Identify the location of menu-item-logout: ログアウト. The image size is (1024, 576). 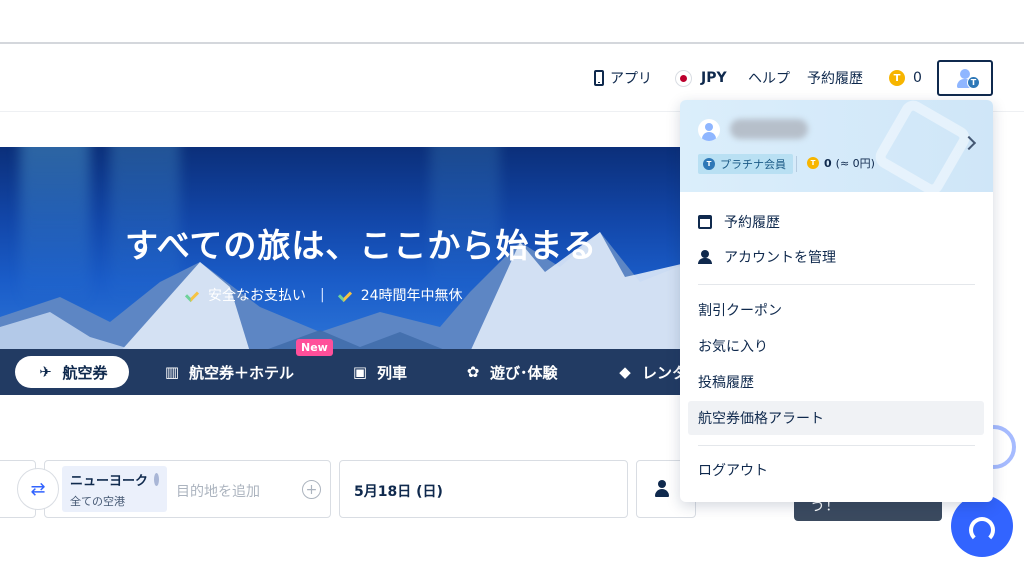
(836, 470).